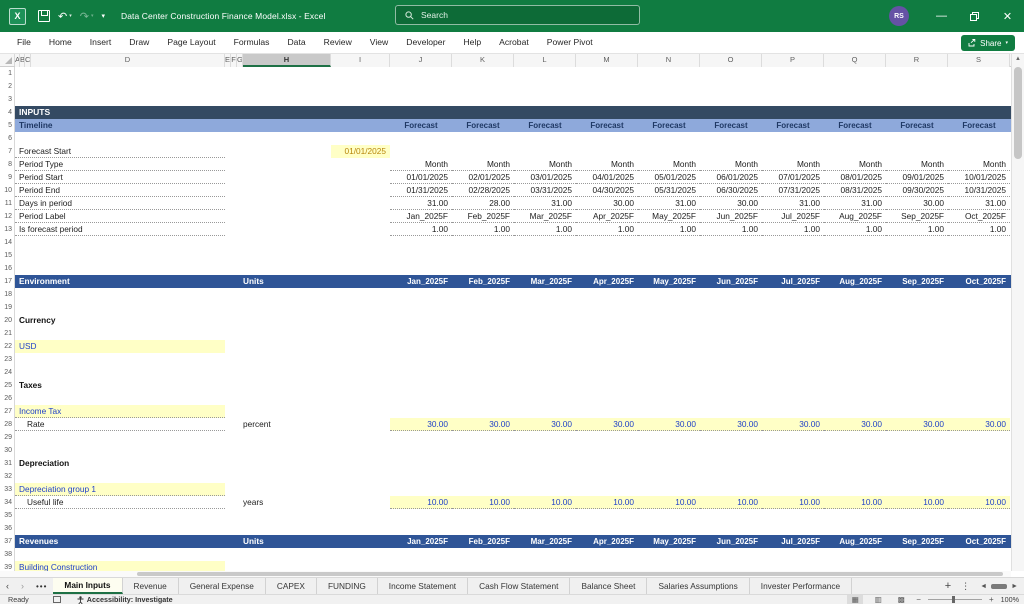 The width and height of the screenshot is (1024, 604). What do you see at coordinates (379, 42) in the screenshot?
I see `ribbon-tab-view: View` at bounding box center [379, 42].